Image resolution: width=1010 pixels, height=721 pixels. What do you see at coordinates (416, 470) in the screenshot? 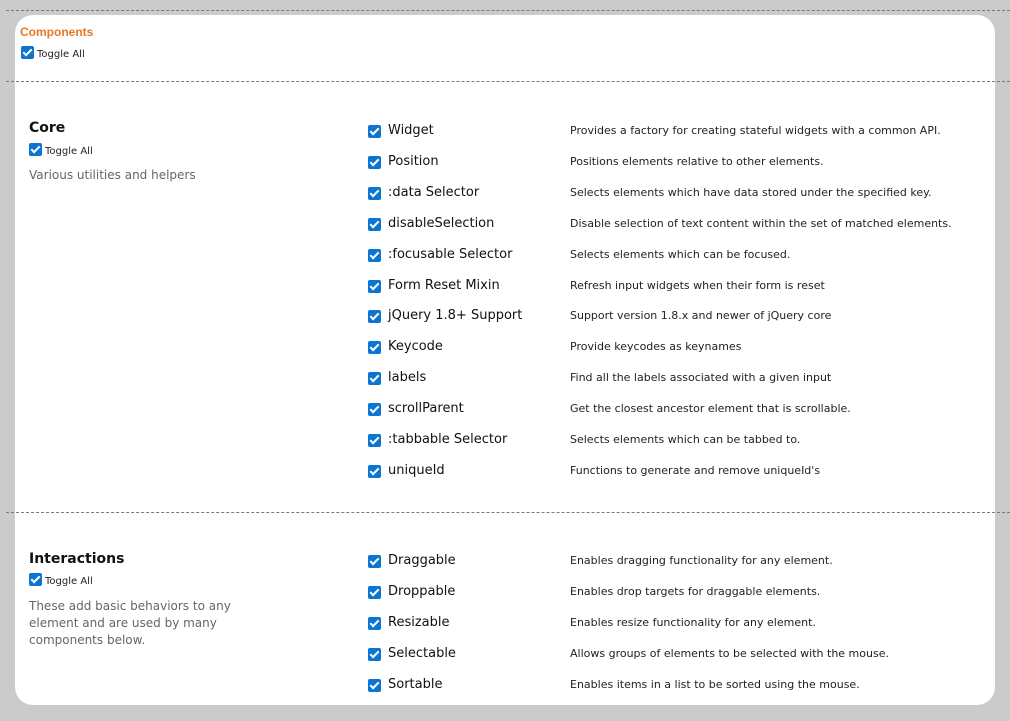
I see `component-name: uniqueId` at bounding box center [416, 470].